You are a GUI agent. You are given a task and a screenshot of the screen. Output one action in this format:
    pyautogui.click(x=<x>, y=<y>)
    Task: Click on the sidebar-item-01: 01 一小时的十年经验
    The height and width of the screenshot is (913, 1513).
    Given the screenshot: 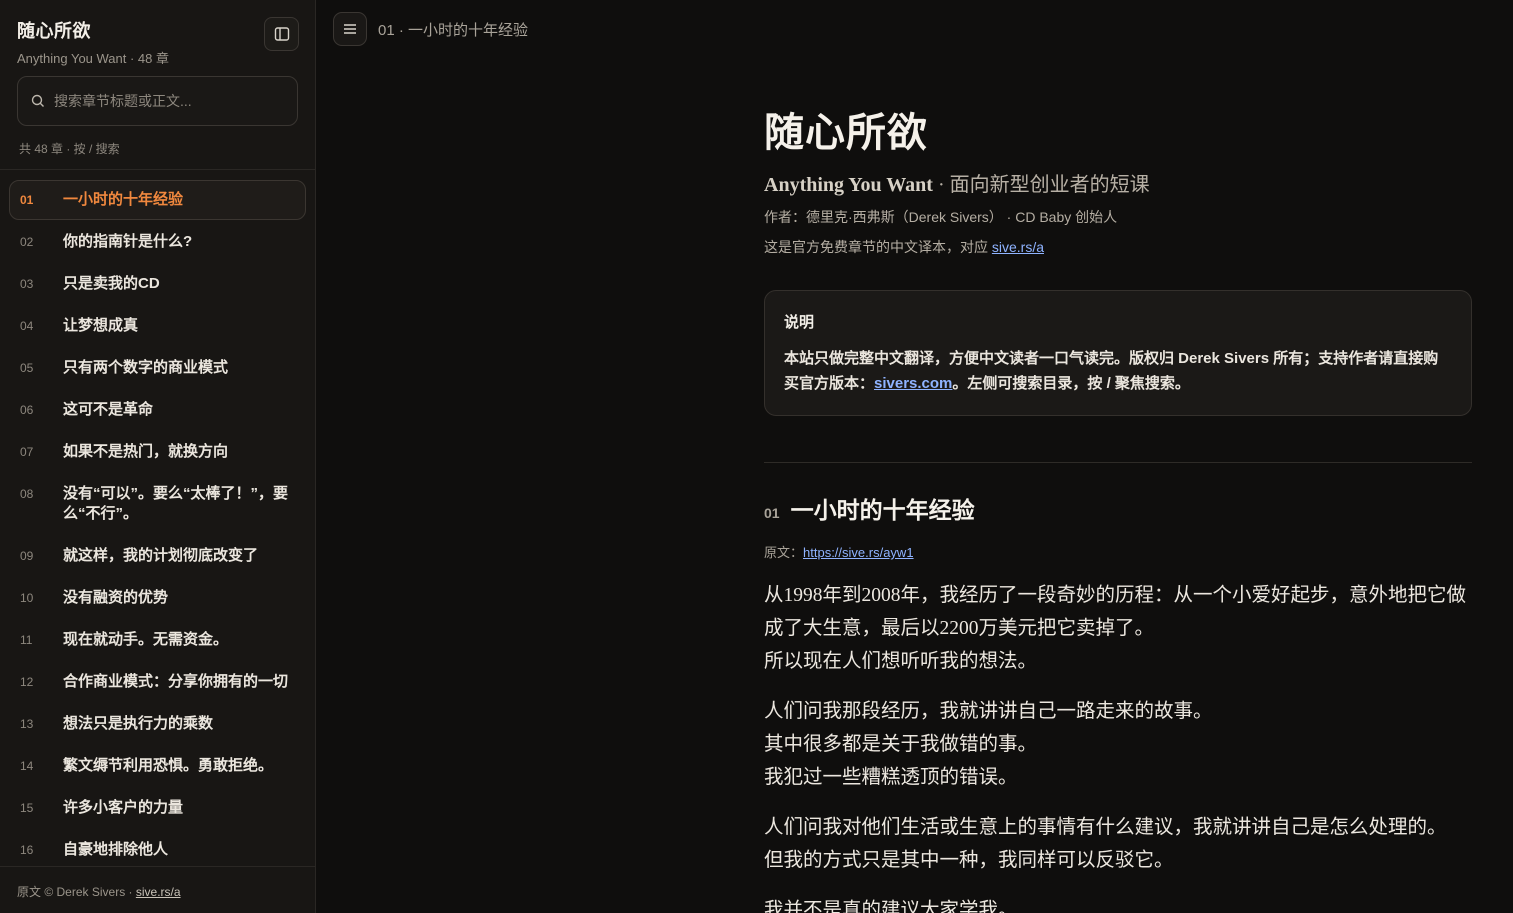 What is the action you would take?
    pyautogui.click(x=157, y=200)
    